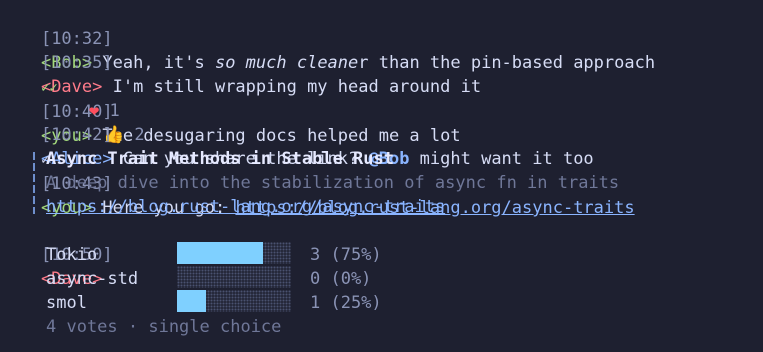 The width and height of the screenshot is (763, 352). What do you see at coordinates (292, 87) in the screenshot?
I see `message-text: I'm still wrapping my head around it` at bounding box center [292, 87].